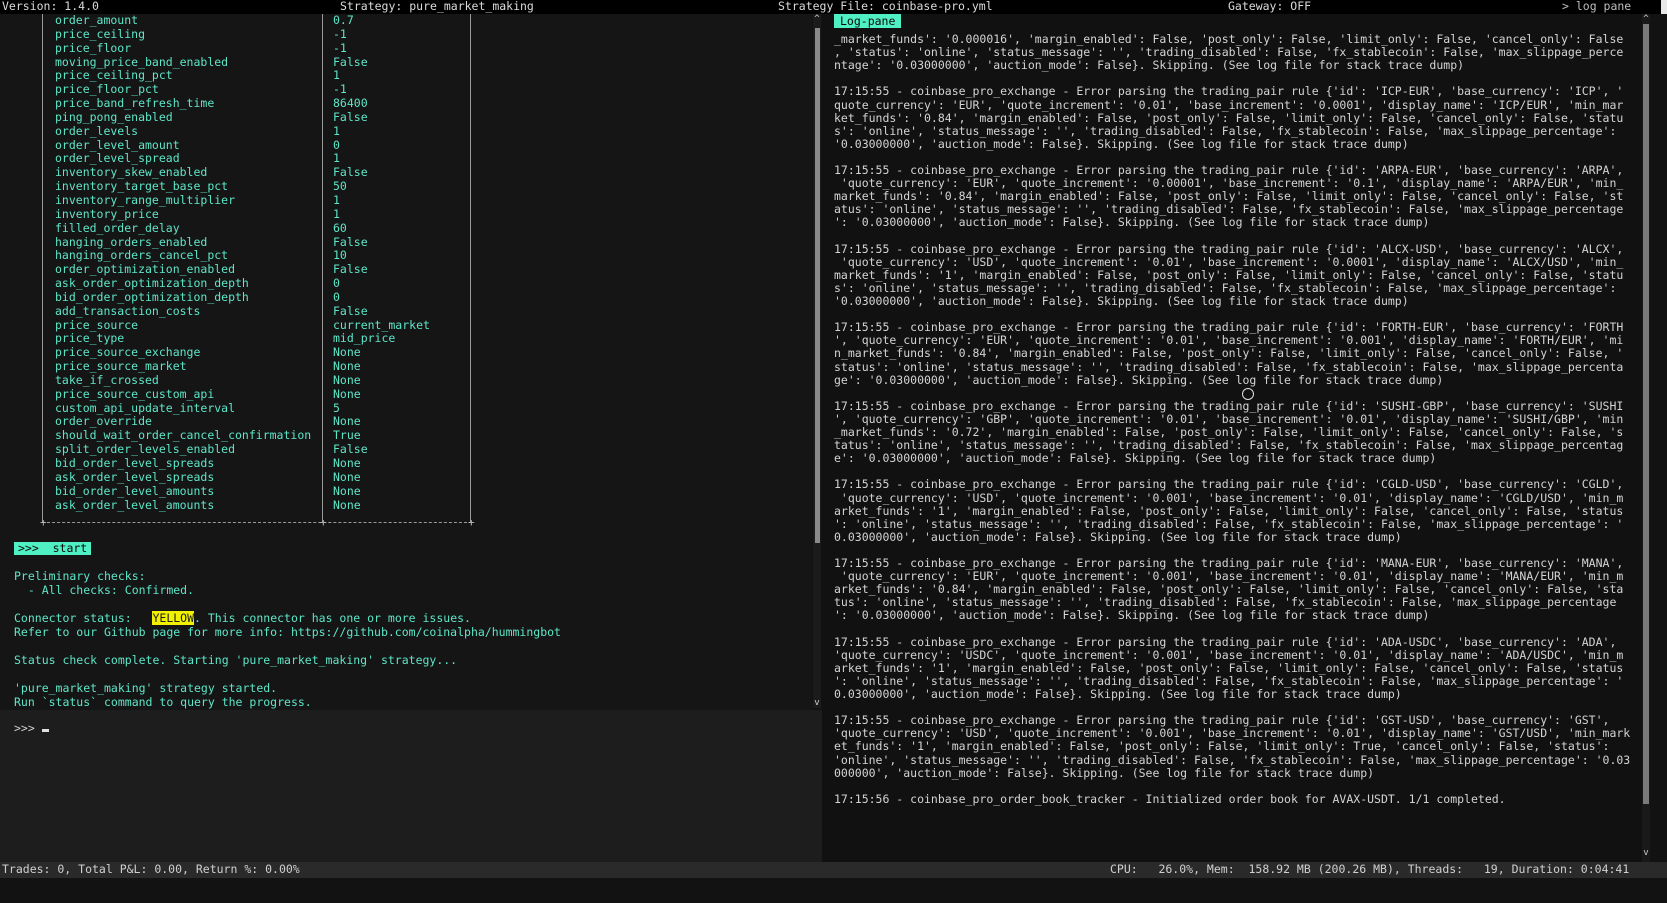 The width and height of the screenshot is (1667, 903). I want to click on config-value: current_market, so click(381, 324).